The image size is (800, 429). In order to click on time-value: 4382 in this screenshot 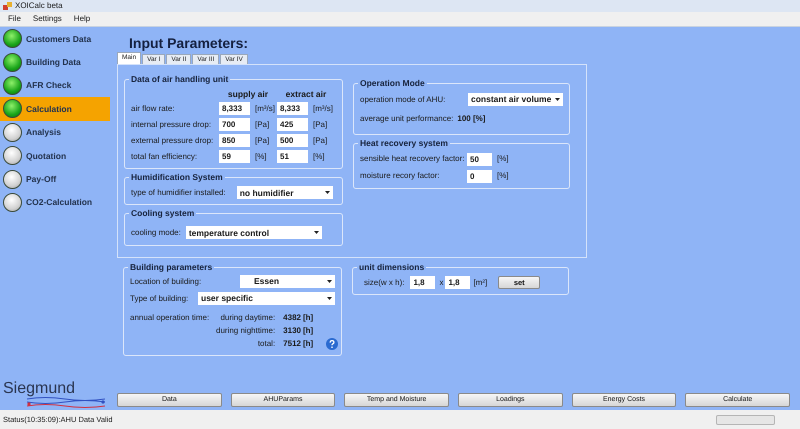, I will do `click(292, 318)`.